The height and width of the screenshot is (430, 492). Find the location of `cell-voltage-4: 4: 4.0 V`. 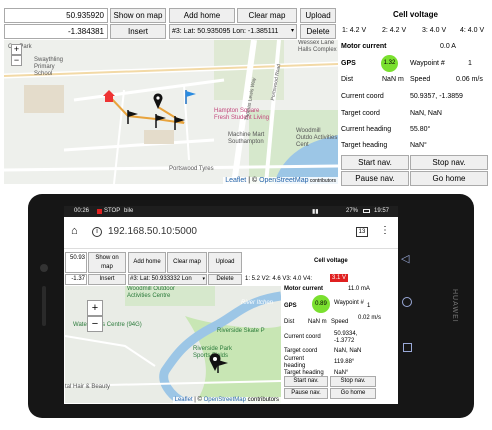

cell-voltage-4: 4: 4.0 V is located at coordinates (472, 30).